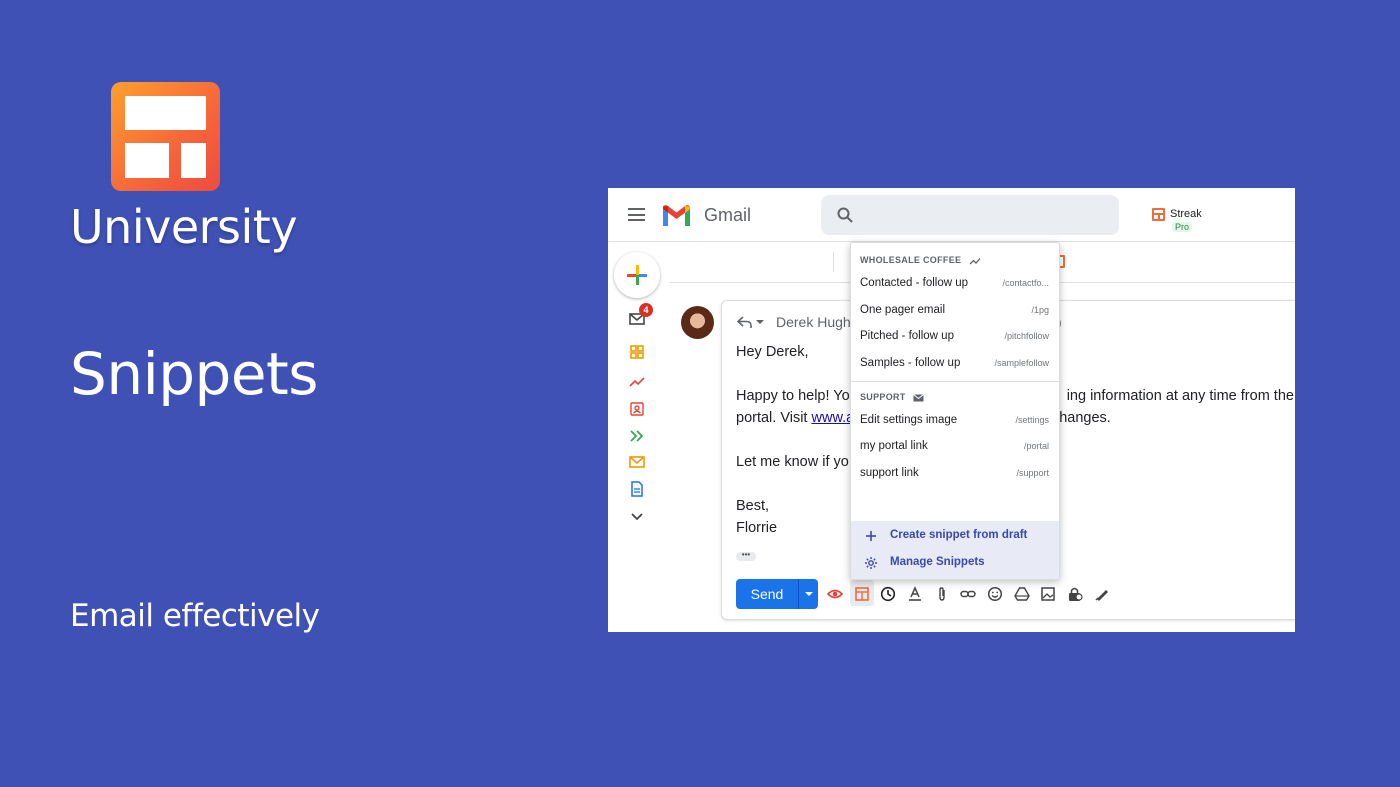 The image size is (1400, 787). I want to click on unread-badge: 4, so click(646, 310).